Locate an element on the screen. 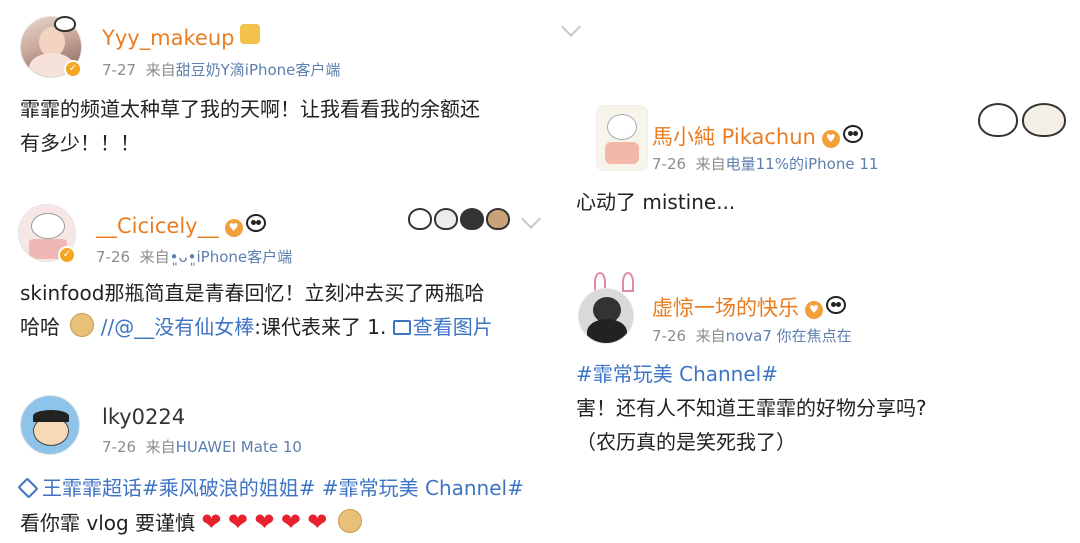  post-meta: 7-26 来自nova7 你在焦点在 is located at coordinates (752, 336).